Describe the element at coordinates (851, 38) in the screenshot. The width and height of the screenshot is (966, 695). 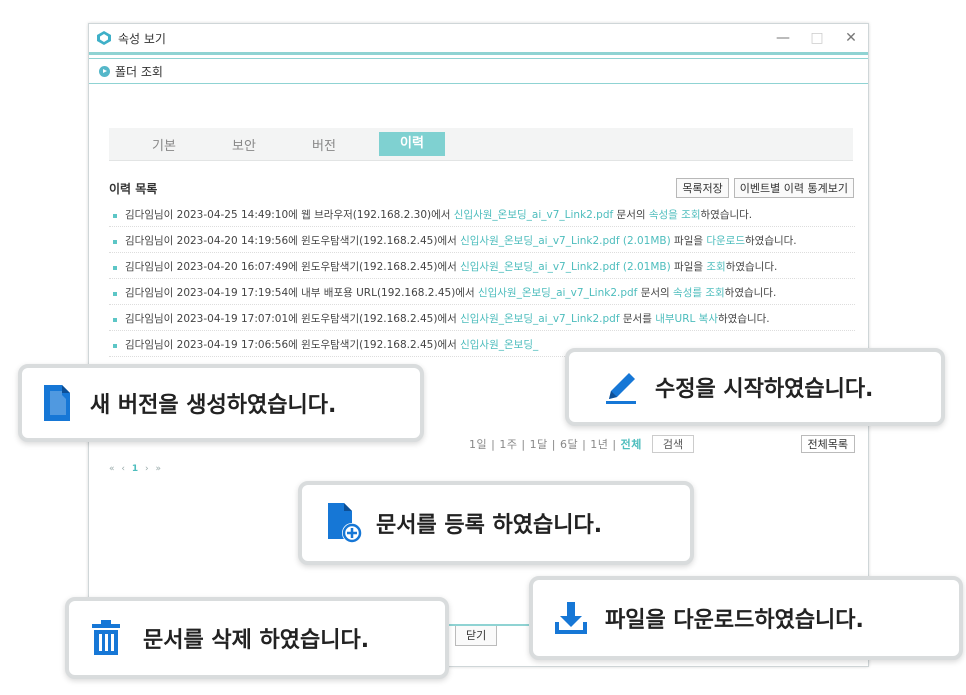
I see `close-window-button: ✕` at that location.